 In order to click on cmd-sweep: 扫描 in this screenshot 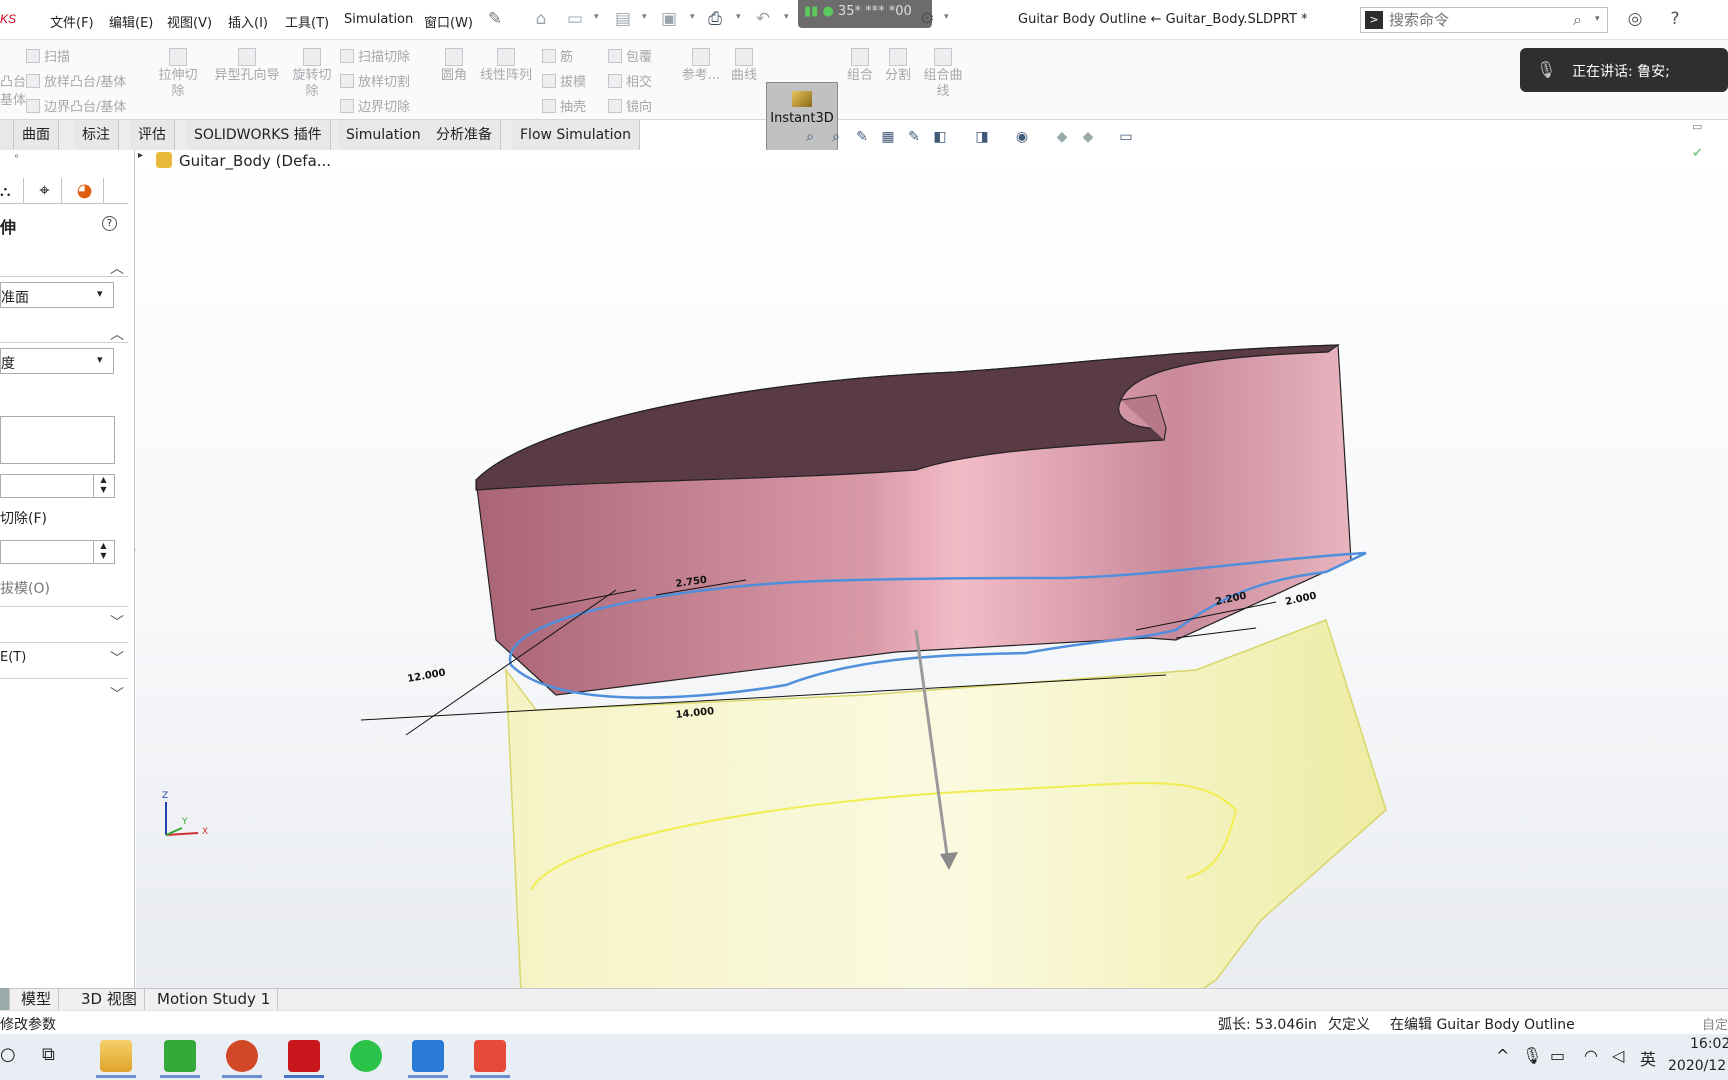, I will do `click(48, 55)`.